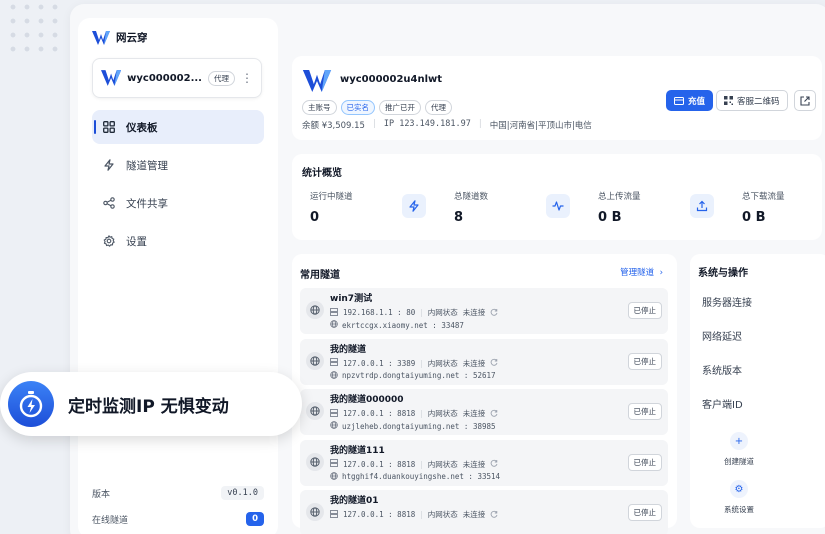 This screenshot has height=534, width=825. I want to click on tunnel-remote-address: npzvtrdp.dongtaiyuming.net : 52617, so click(419, 375).